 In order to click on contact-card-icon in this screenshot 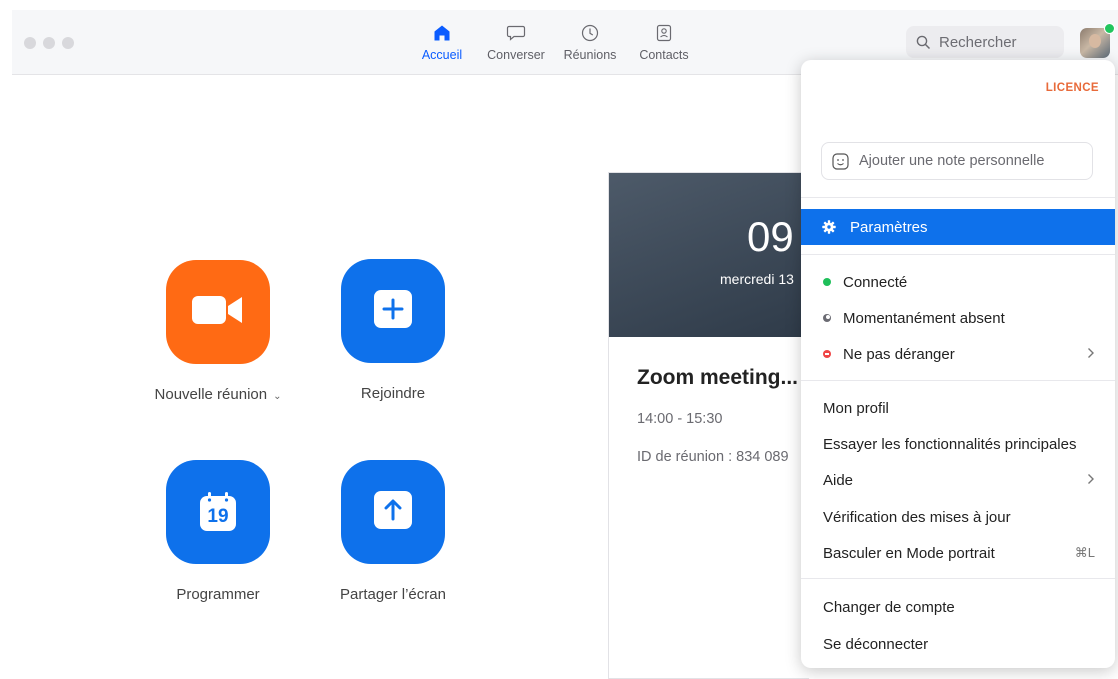, I will do `click(664, 33)`.